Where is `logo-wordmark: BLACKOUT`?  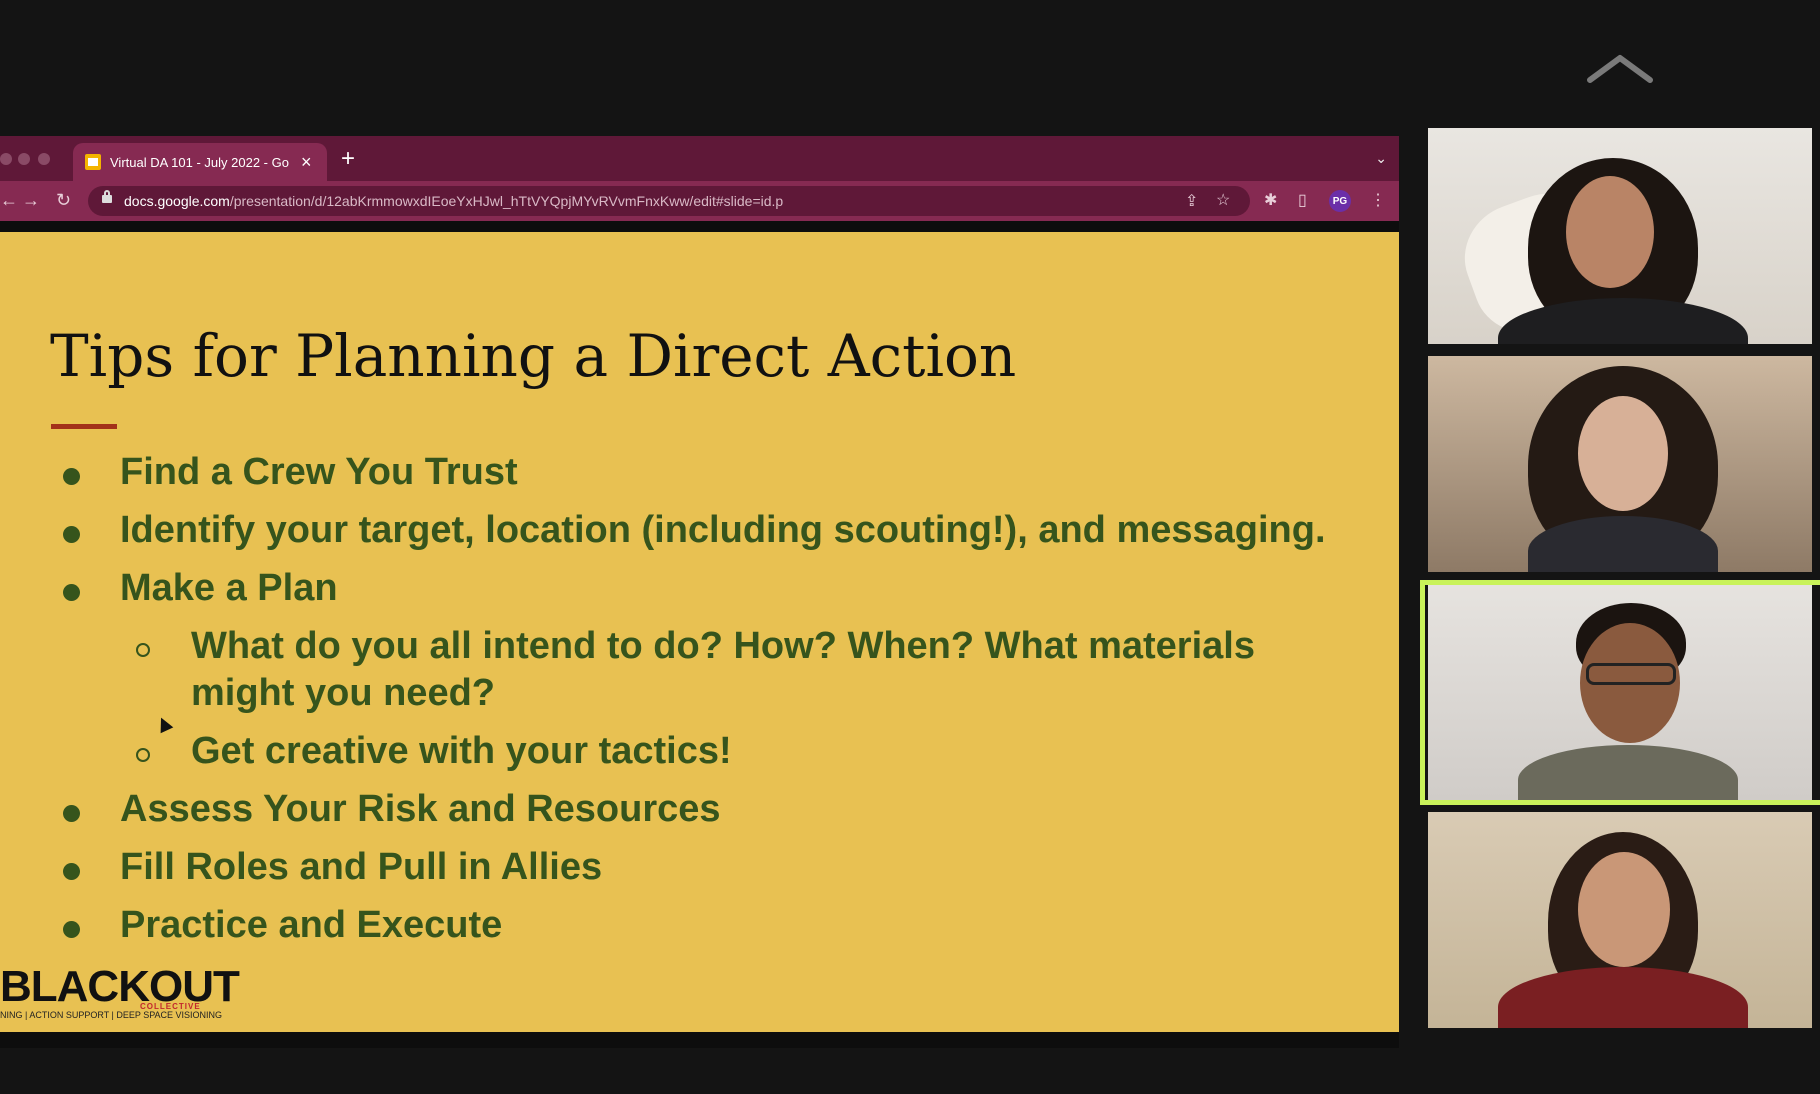
logo-wordmark: BLACKOUT is located at coordinates (120, 986).